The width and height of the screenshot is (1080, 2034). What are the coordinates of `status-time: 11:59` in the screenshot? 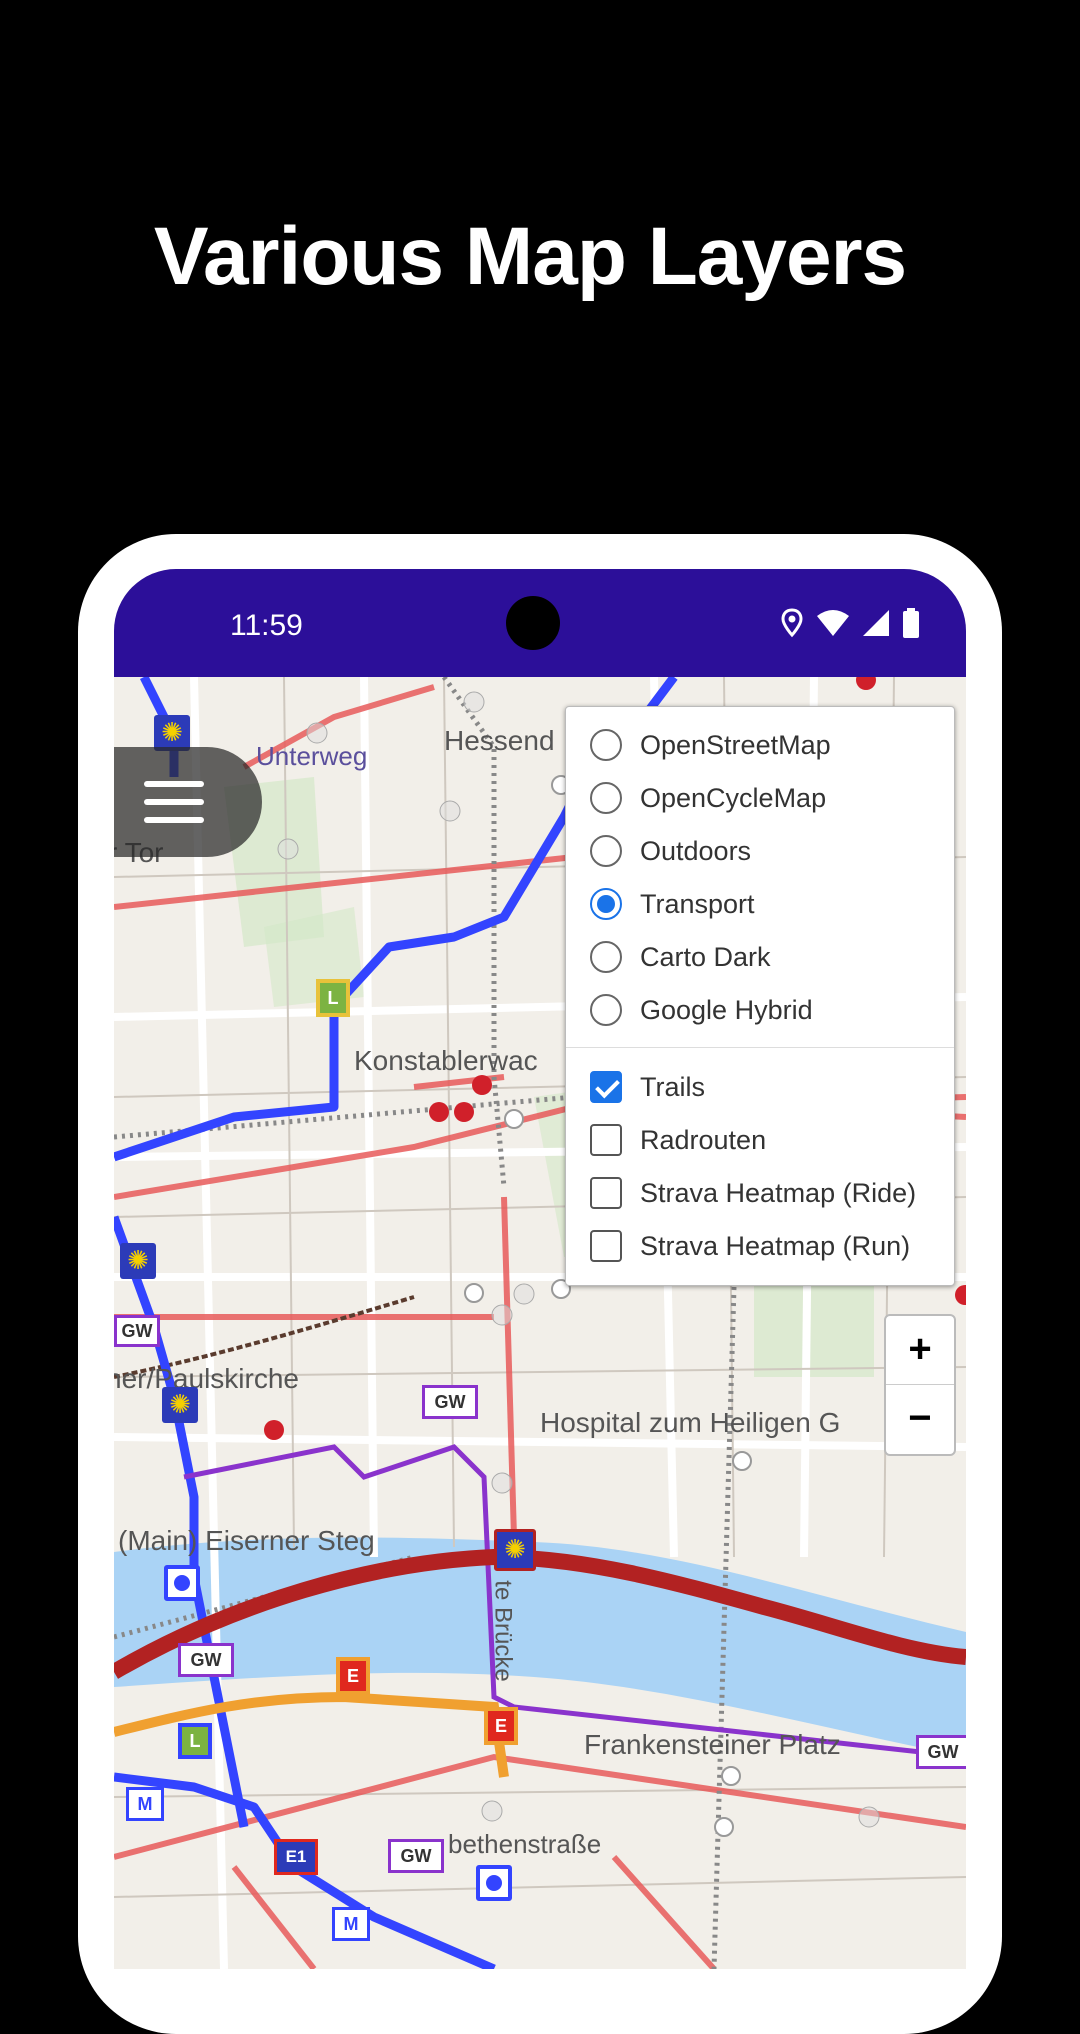 It's located at (266, 625).